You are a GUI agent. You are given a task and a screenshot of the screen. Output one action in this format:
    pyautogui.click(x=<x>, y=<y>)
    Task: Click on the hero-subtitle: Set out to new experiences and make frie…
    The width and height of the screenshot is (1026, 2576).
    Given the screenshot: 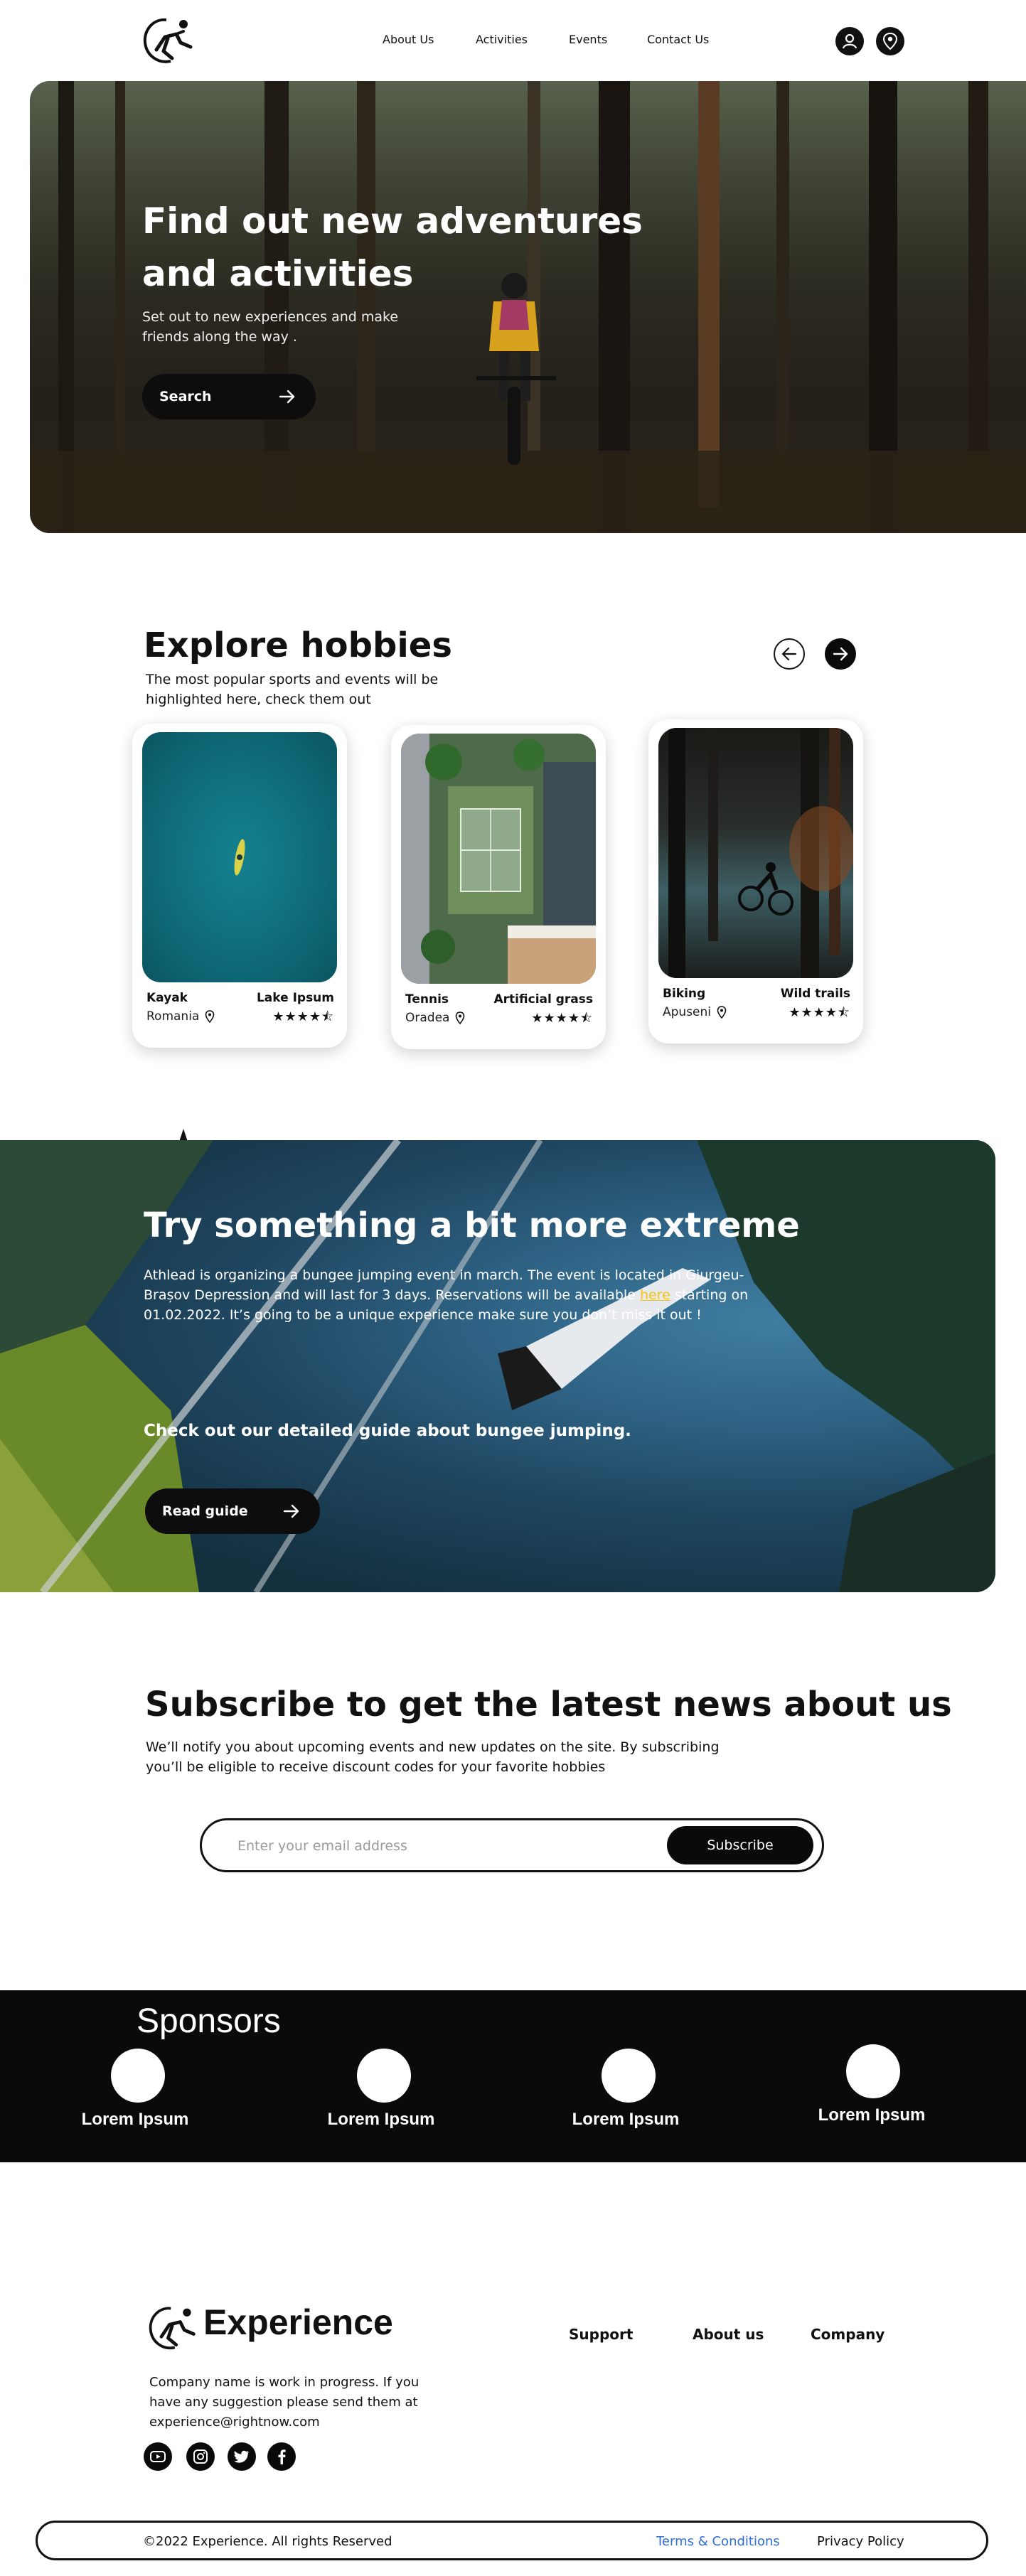 What is the action you would take?
    pyautogui.click(x=271, y=327)
    